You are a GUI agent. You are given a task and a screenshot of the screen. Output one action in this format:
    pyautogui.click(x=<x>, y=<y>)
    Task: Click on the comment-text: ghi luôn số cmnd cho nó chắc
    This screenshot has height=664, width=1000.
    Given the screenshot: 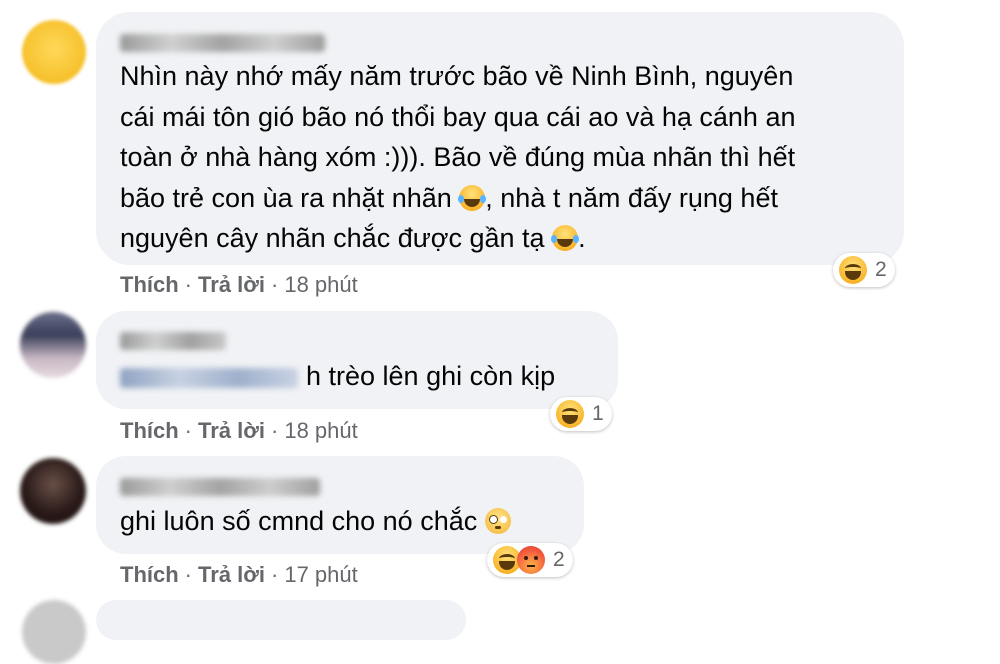 What is the action you would take?
    pyautogui.click(x=315, y=521)
    